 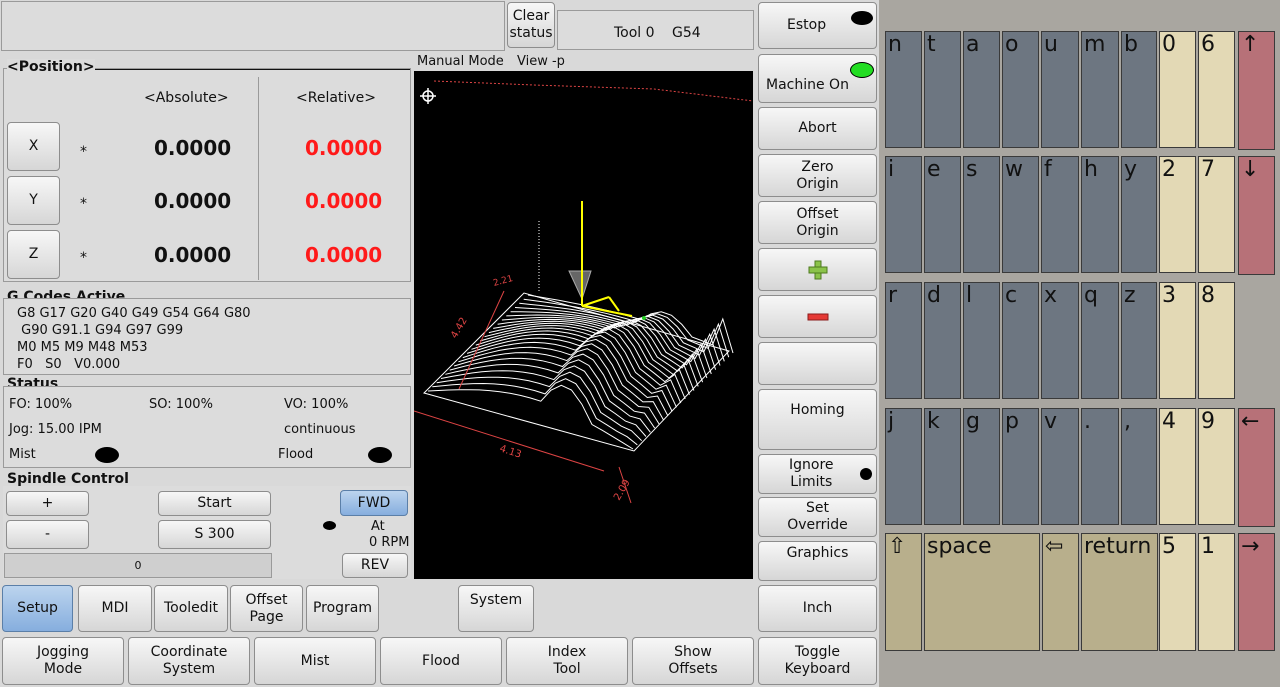 I want to click on blank-button, so click(x=817, y=363).